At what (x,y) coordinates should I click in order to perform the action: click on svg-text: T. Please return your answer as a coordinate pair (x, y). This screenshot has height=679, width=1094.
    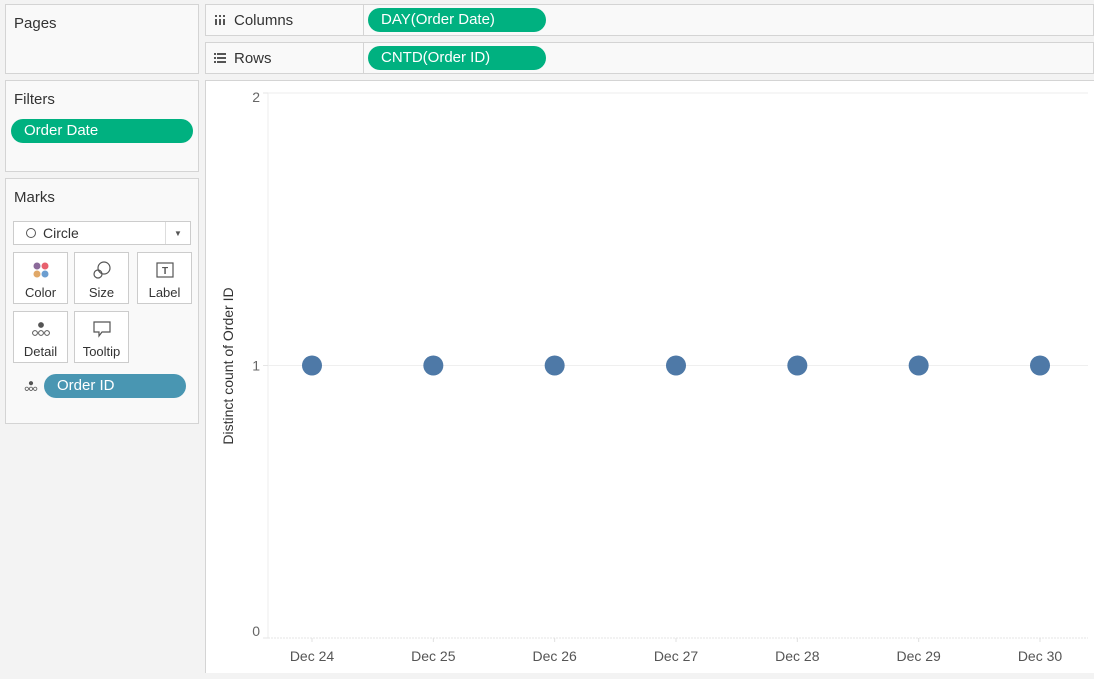
    Looking at the image, I should click on (164, 271).